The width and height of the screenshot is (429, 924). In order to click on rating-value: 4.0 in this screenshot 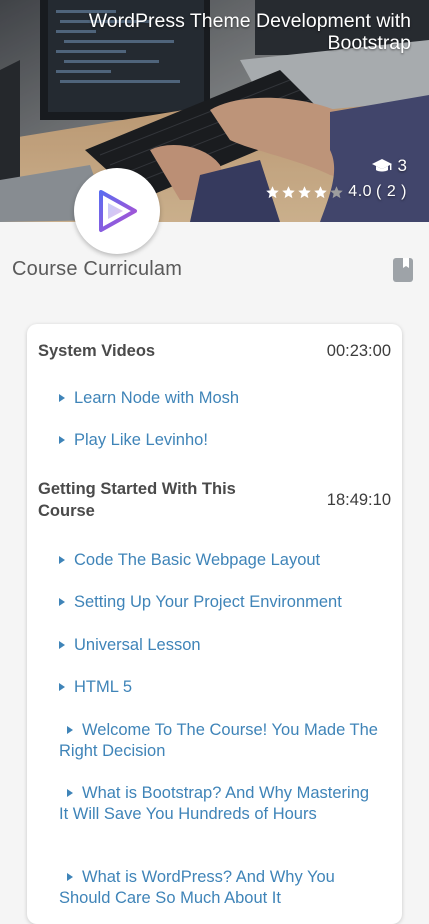, I will do `click(360, 191)`.